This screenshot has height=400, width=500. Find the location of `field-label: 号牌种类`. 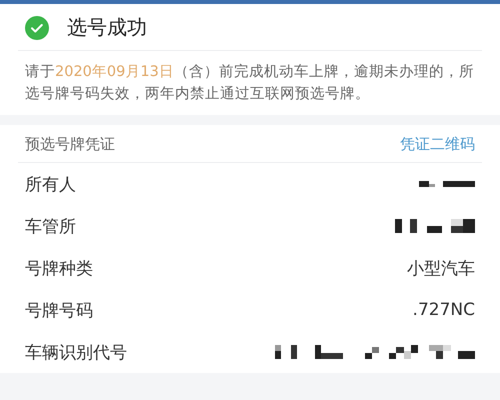

field-label: 号牌种类 is located at coordinates (59, 269).